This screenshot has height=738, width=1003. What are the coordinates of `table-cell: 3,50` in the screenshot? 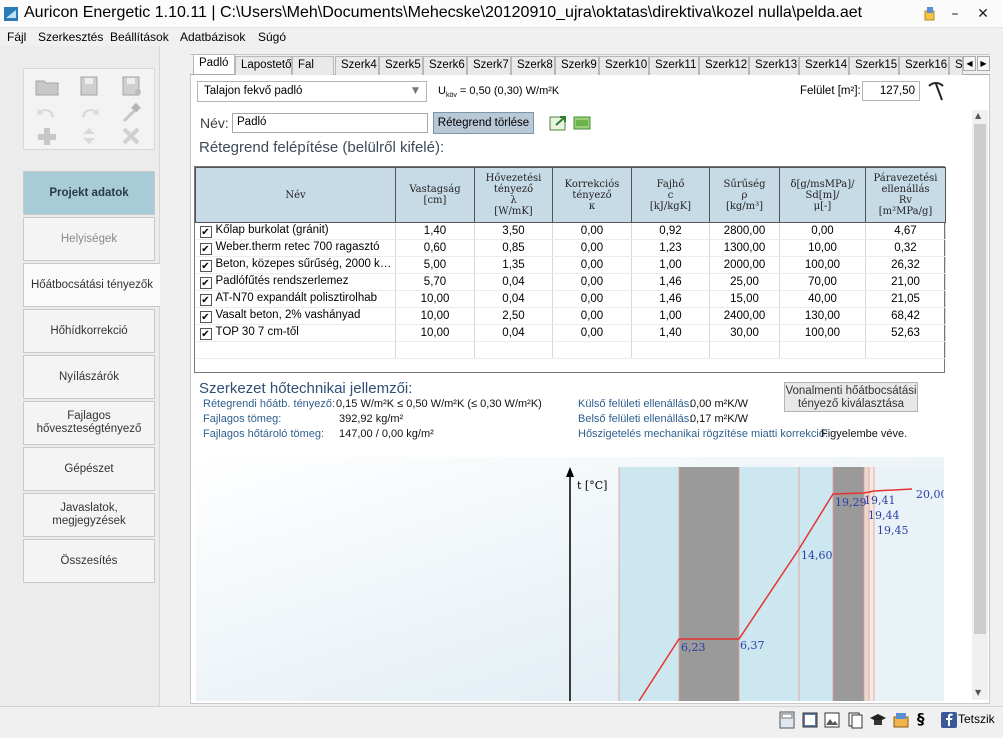 It's located at (513, 231).